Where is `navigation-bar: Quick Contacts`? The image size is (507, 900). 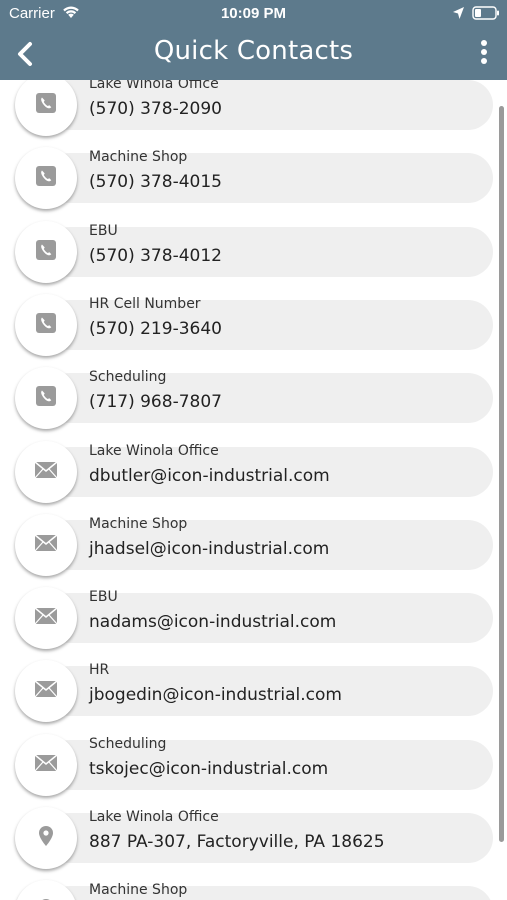 navigation-bar: Quick Contacts is located at coordinates (253, 54).